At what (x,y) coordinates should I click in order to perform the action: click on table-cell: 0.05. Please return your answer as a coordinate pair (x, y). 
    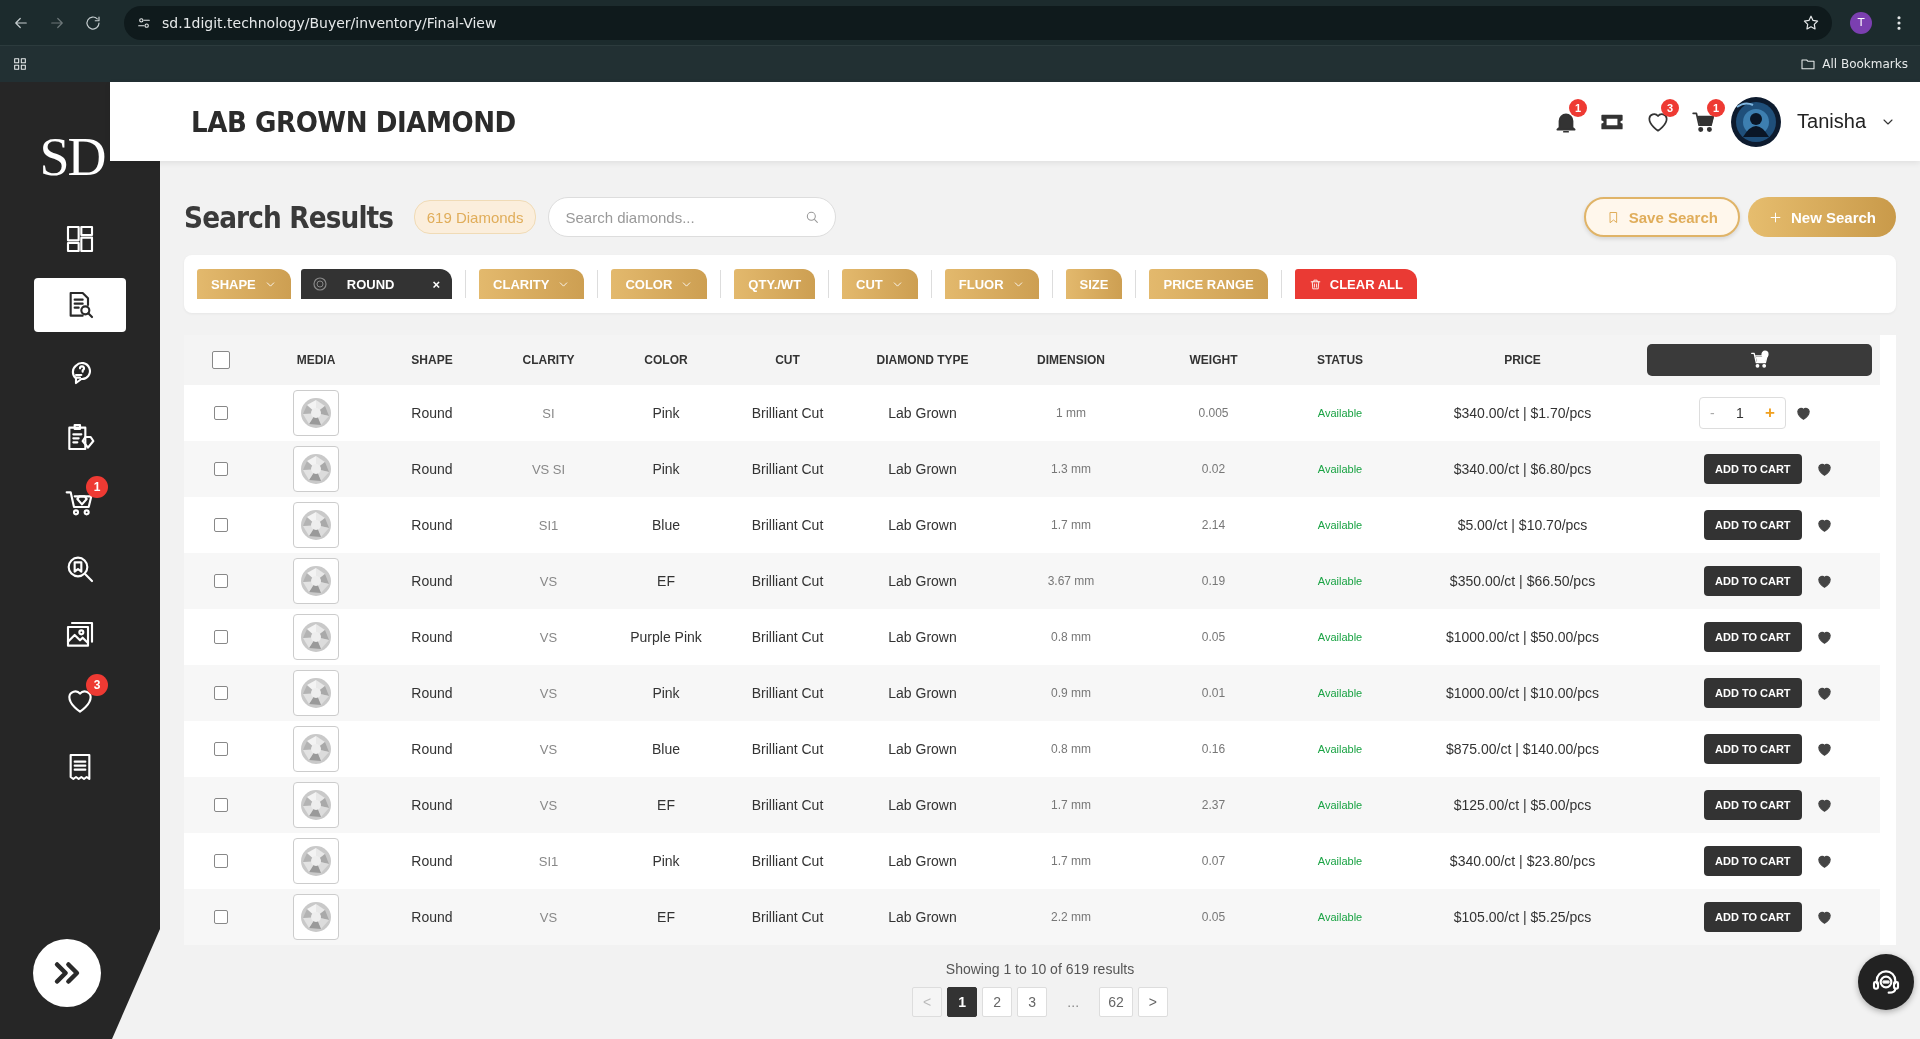
    Looking at the image, I should click on (1213, 637).